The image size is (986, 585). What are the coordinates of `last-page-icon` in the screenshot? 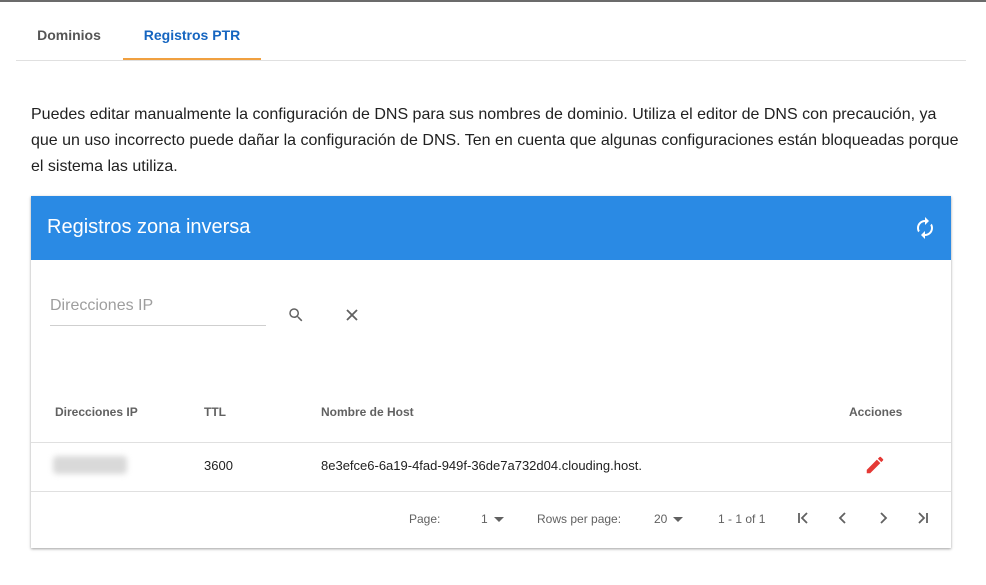 It's located at (923, 518).